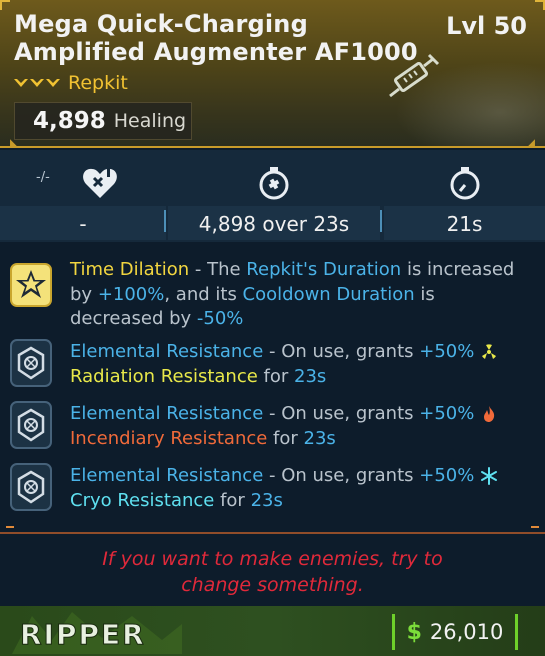 The image size is (545, 656). I want to click on item-footer: RIPPER $ 26,010, so click(272, 631).